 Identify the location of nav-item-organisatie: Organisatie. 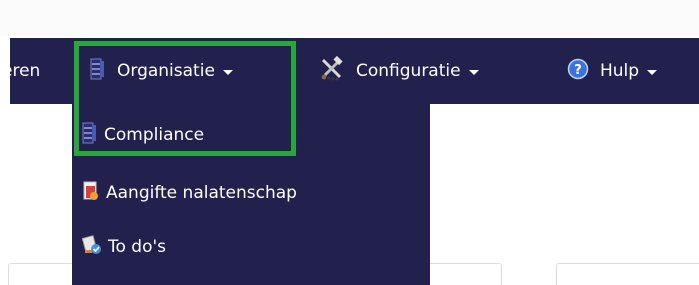
(161, 71).